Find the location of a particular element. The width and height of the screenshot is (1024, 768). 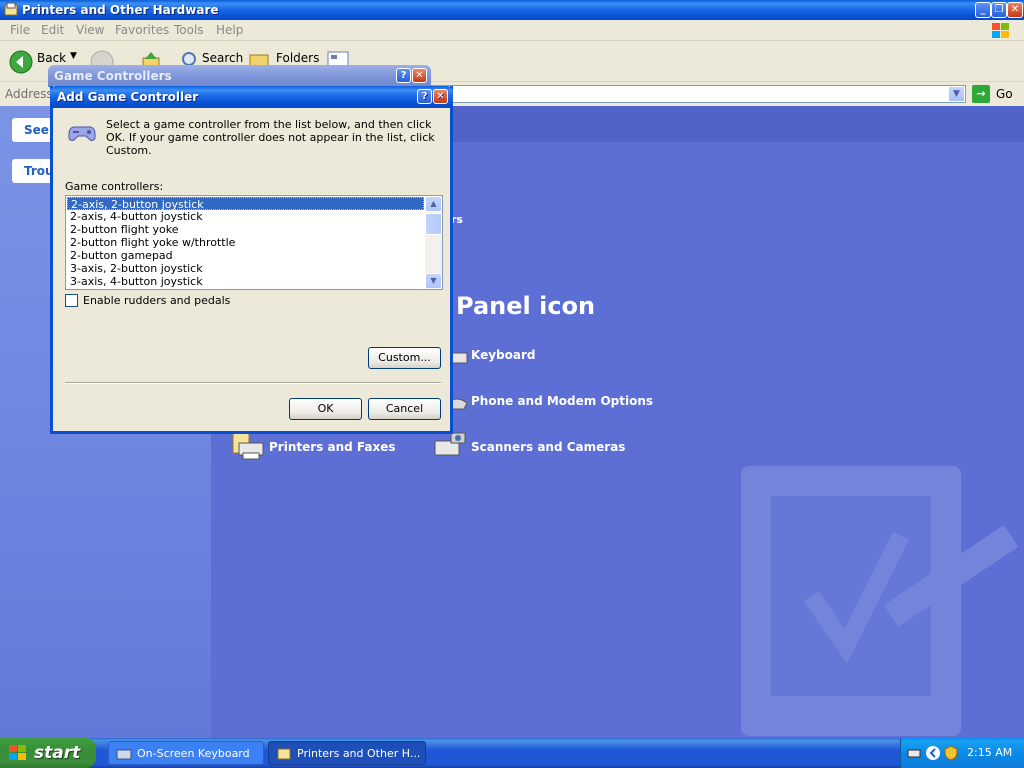

go-button: → Go is located at coordinates (996, 94).